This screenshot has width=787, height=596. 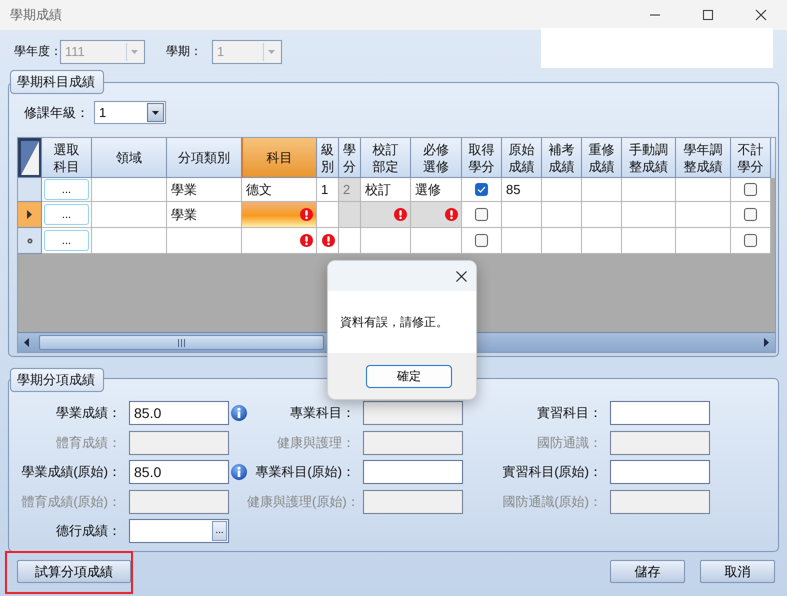 What do you see at coordinates (71, 472) in the screenshot?
I see `field-label: 學業成績(原始)：` at bounding box center [71, 472].